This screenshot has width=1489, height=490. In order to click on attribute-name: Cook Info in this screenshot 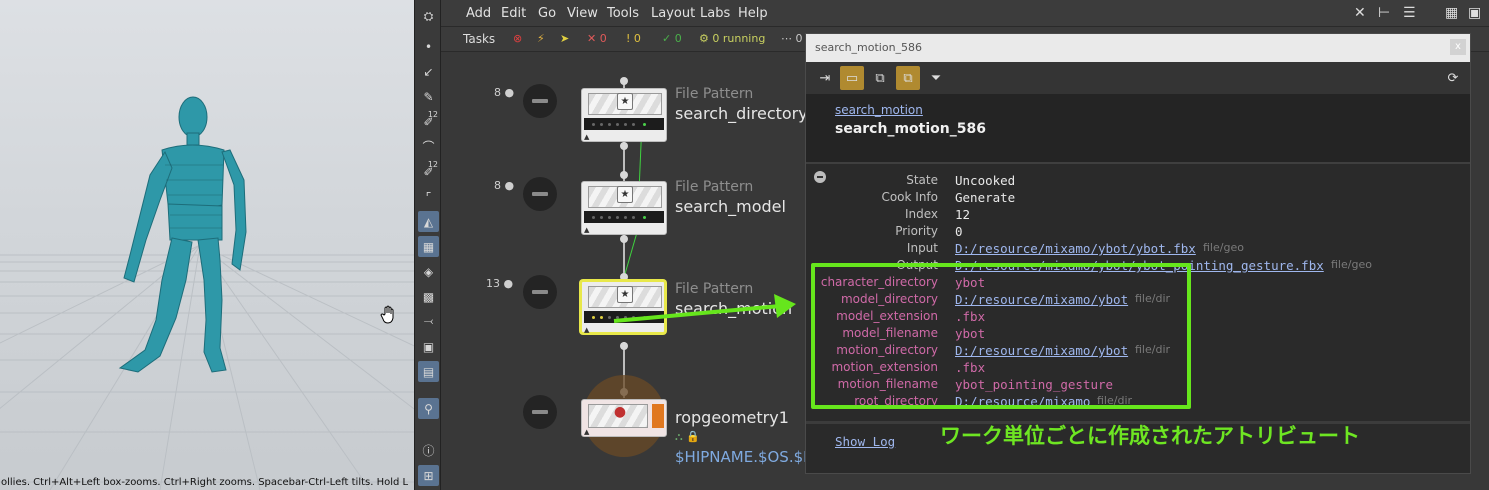, I will do `click(909, 197)`.